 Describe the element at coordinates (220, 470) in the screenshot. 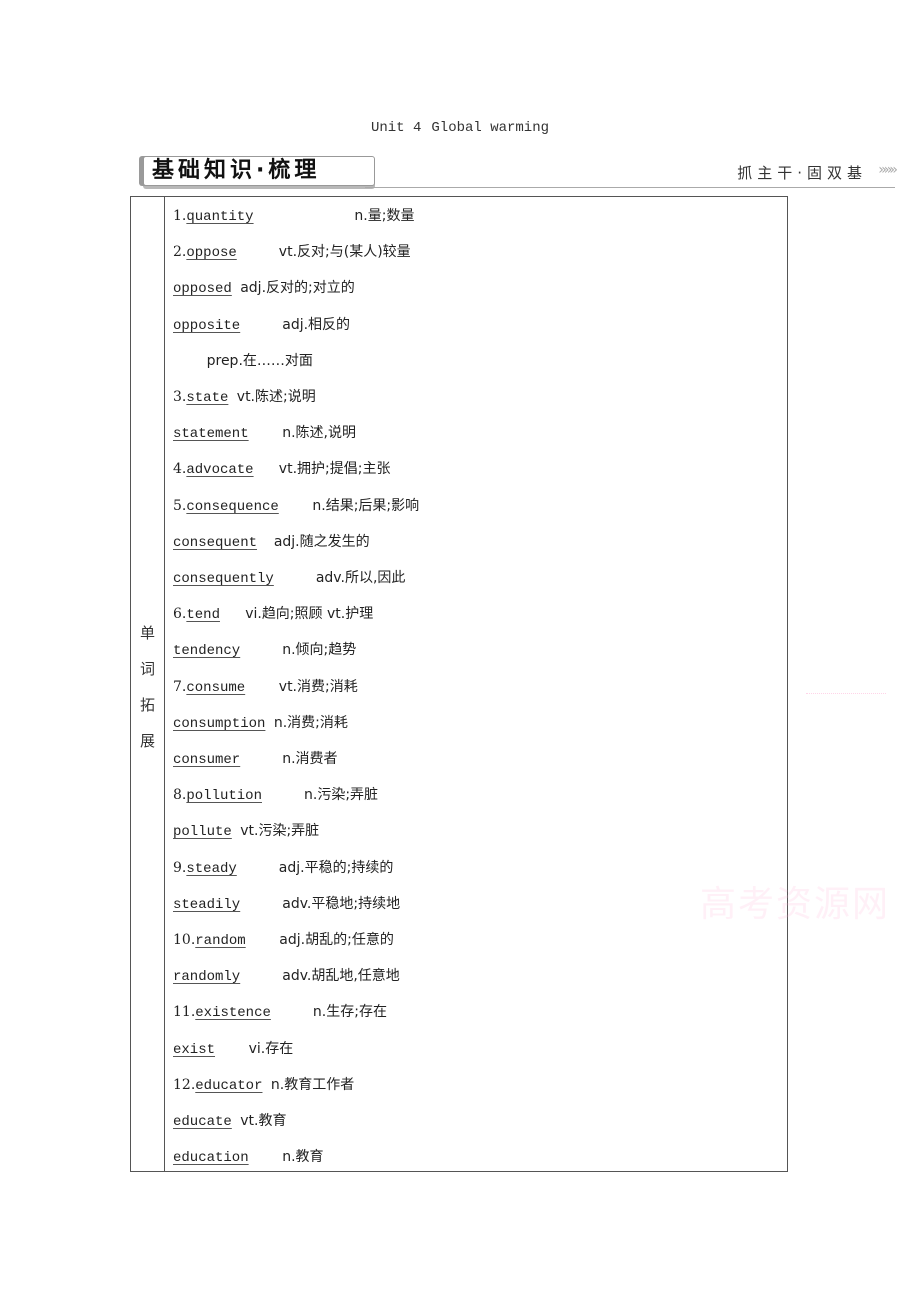

I see `entry-word: advocate` at that location.